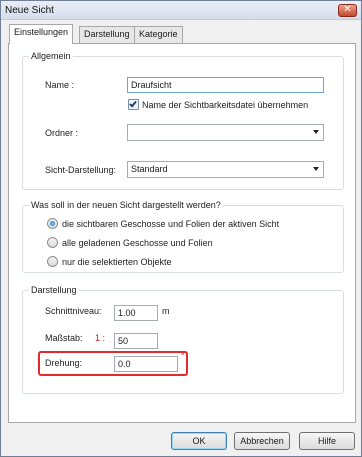 The width and height of the screenshot is (362, 457). I want to click on radio-alle-geschosse, so click(52, 242).